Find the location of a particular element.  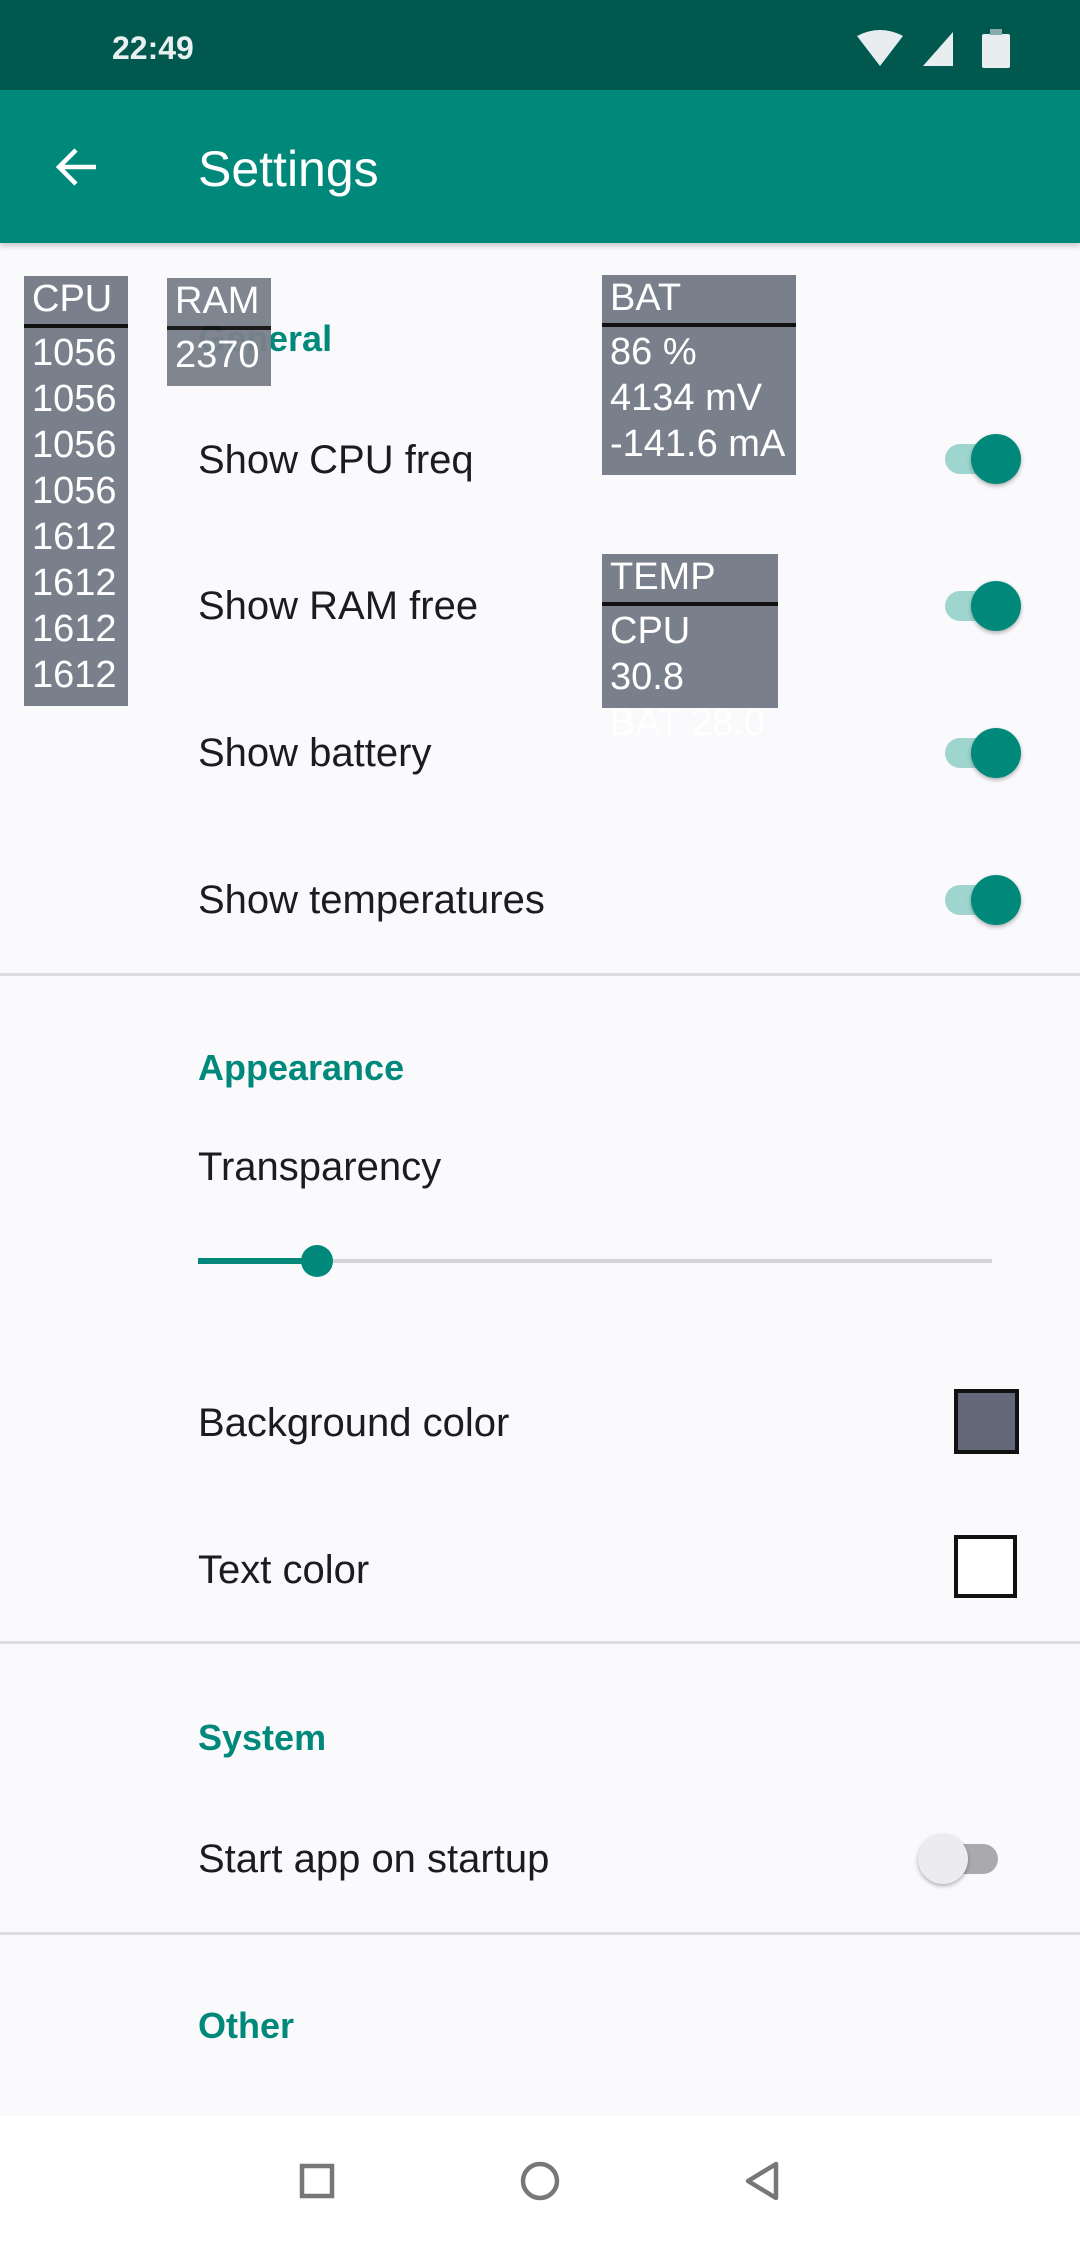

background-color-swatch is located at coordinates (986, 1421).